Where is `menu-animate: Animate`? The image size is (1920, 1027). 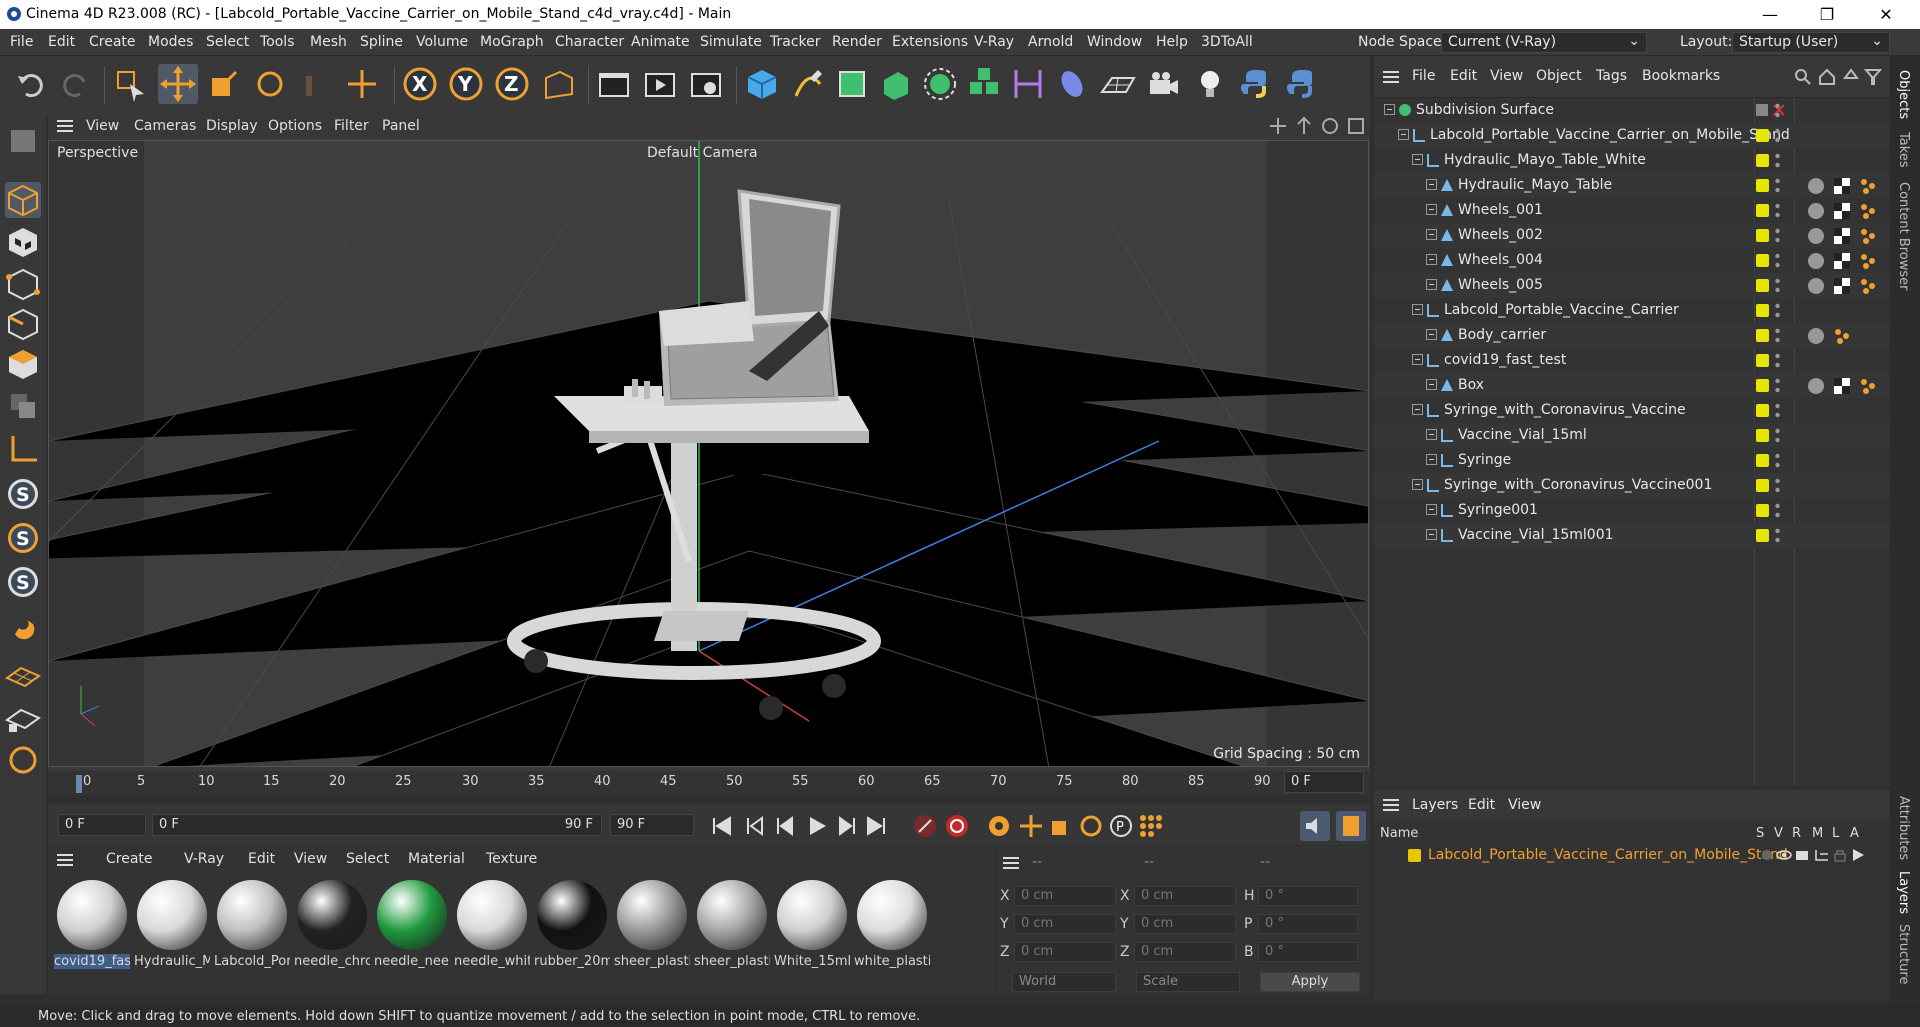
menu-animate: Animate is located at coordinates (660, 42).